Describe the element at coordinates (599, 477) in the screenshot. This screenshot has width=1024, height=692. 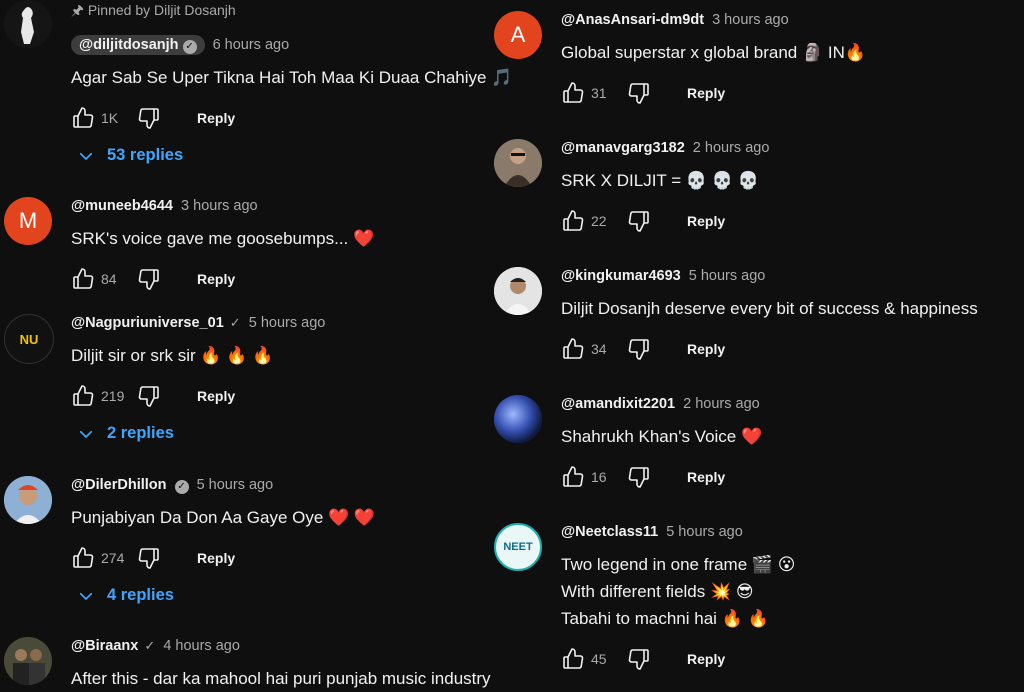
I see `like-count: 16` at that location.